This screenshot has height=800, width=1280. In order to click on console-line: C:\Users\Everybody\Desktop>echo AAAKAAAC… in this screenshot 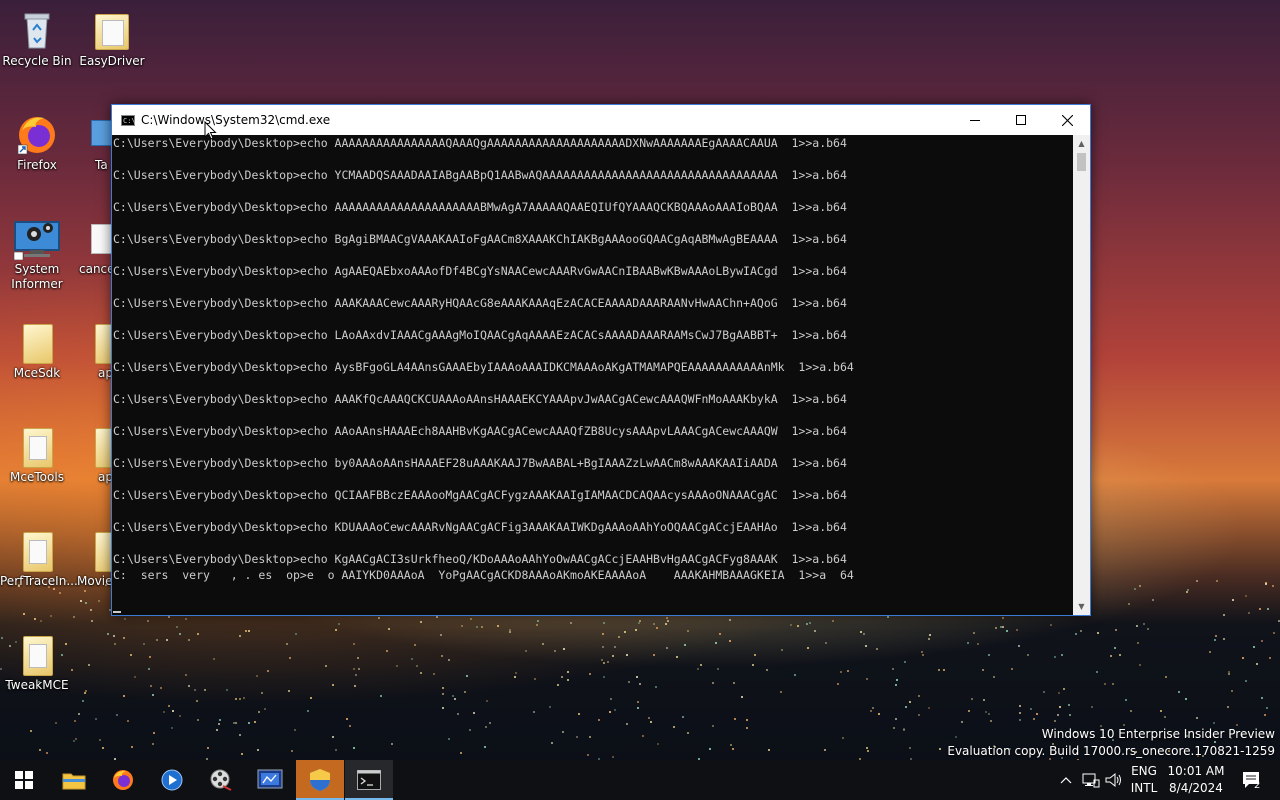, I will do `click(480, 303)`.